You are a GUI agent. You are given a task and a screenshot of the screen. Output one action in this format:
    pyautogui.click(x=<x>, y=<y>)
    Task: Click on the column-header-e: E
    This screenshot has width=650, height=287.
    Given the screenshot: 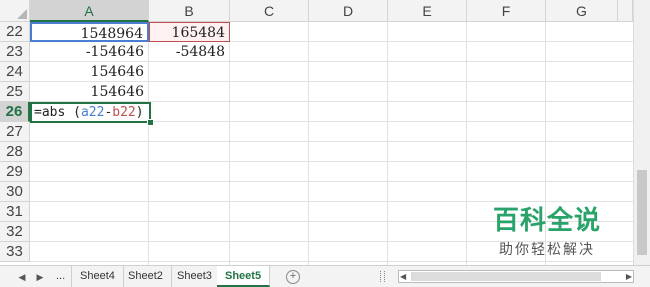 What is the action you would take?
    pyautogui.click(x=427, y=11)
    